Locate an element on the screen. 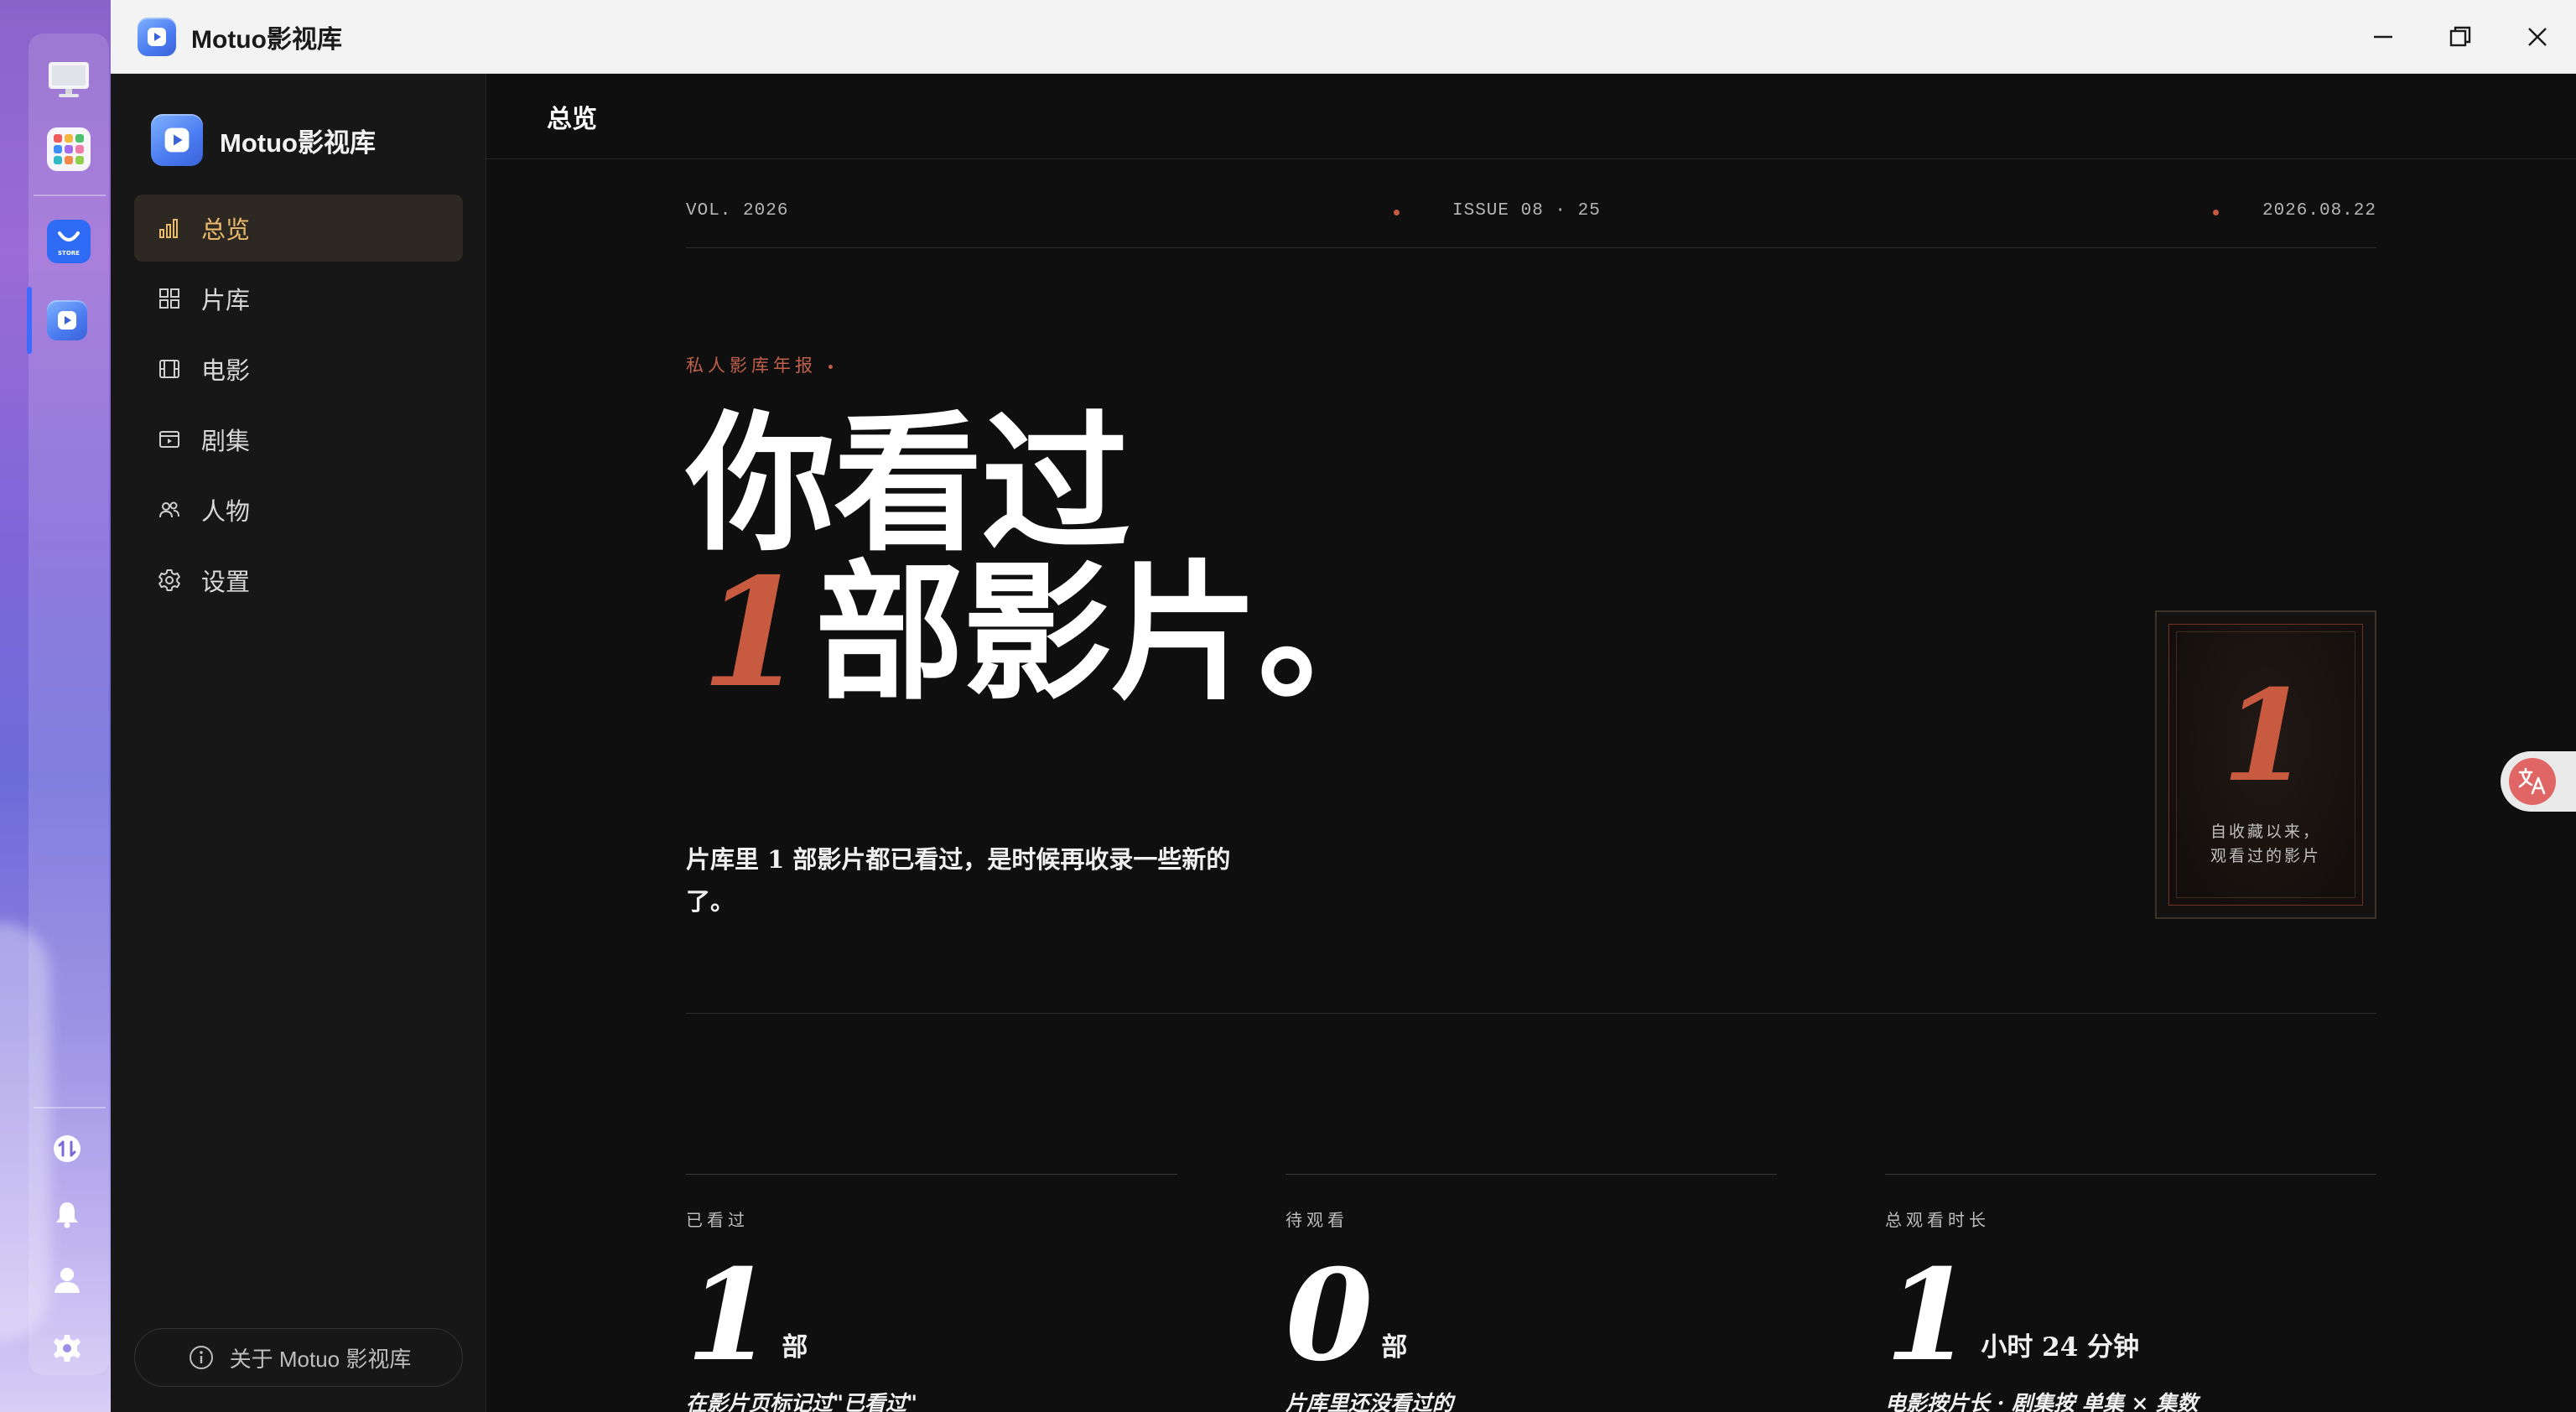 Image resolution: width=2576 pixels, height=1412 pixels. app-logo-icon is located at coordinates (157, 36).